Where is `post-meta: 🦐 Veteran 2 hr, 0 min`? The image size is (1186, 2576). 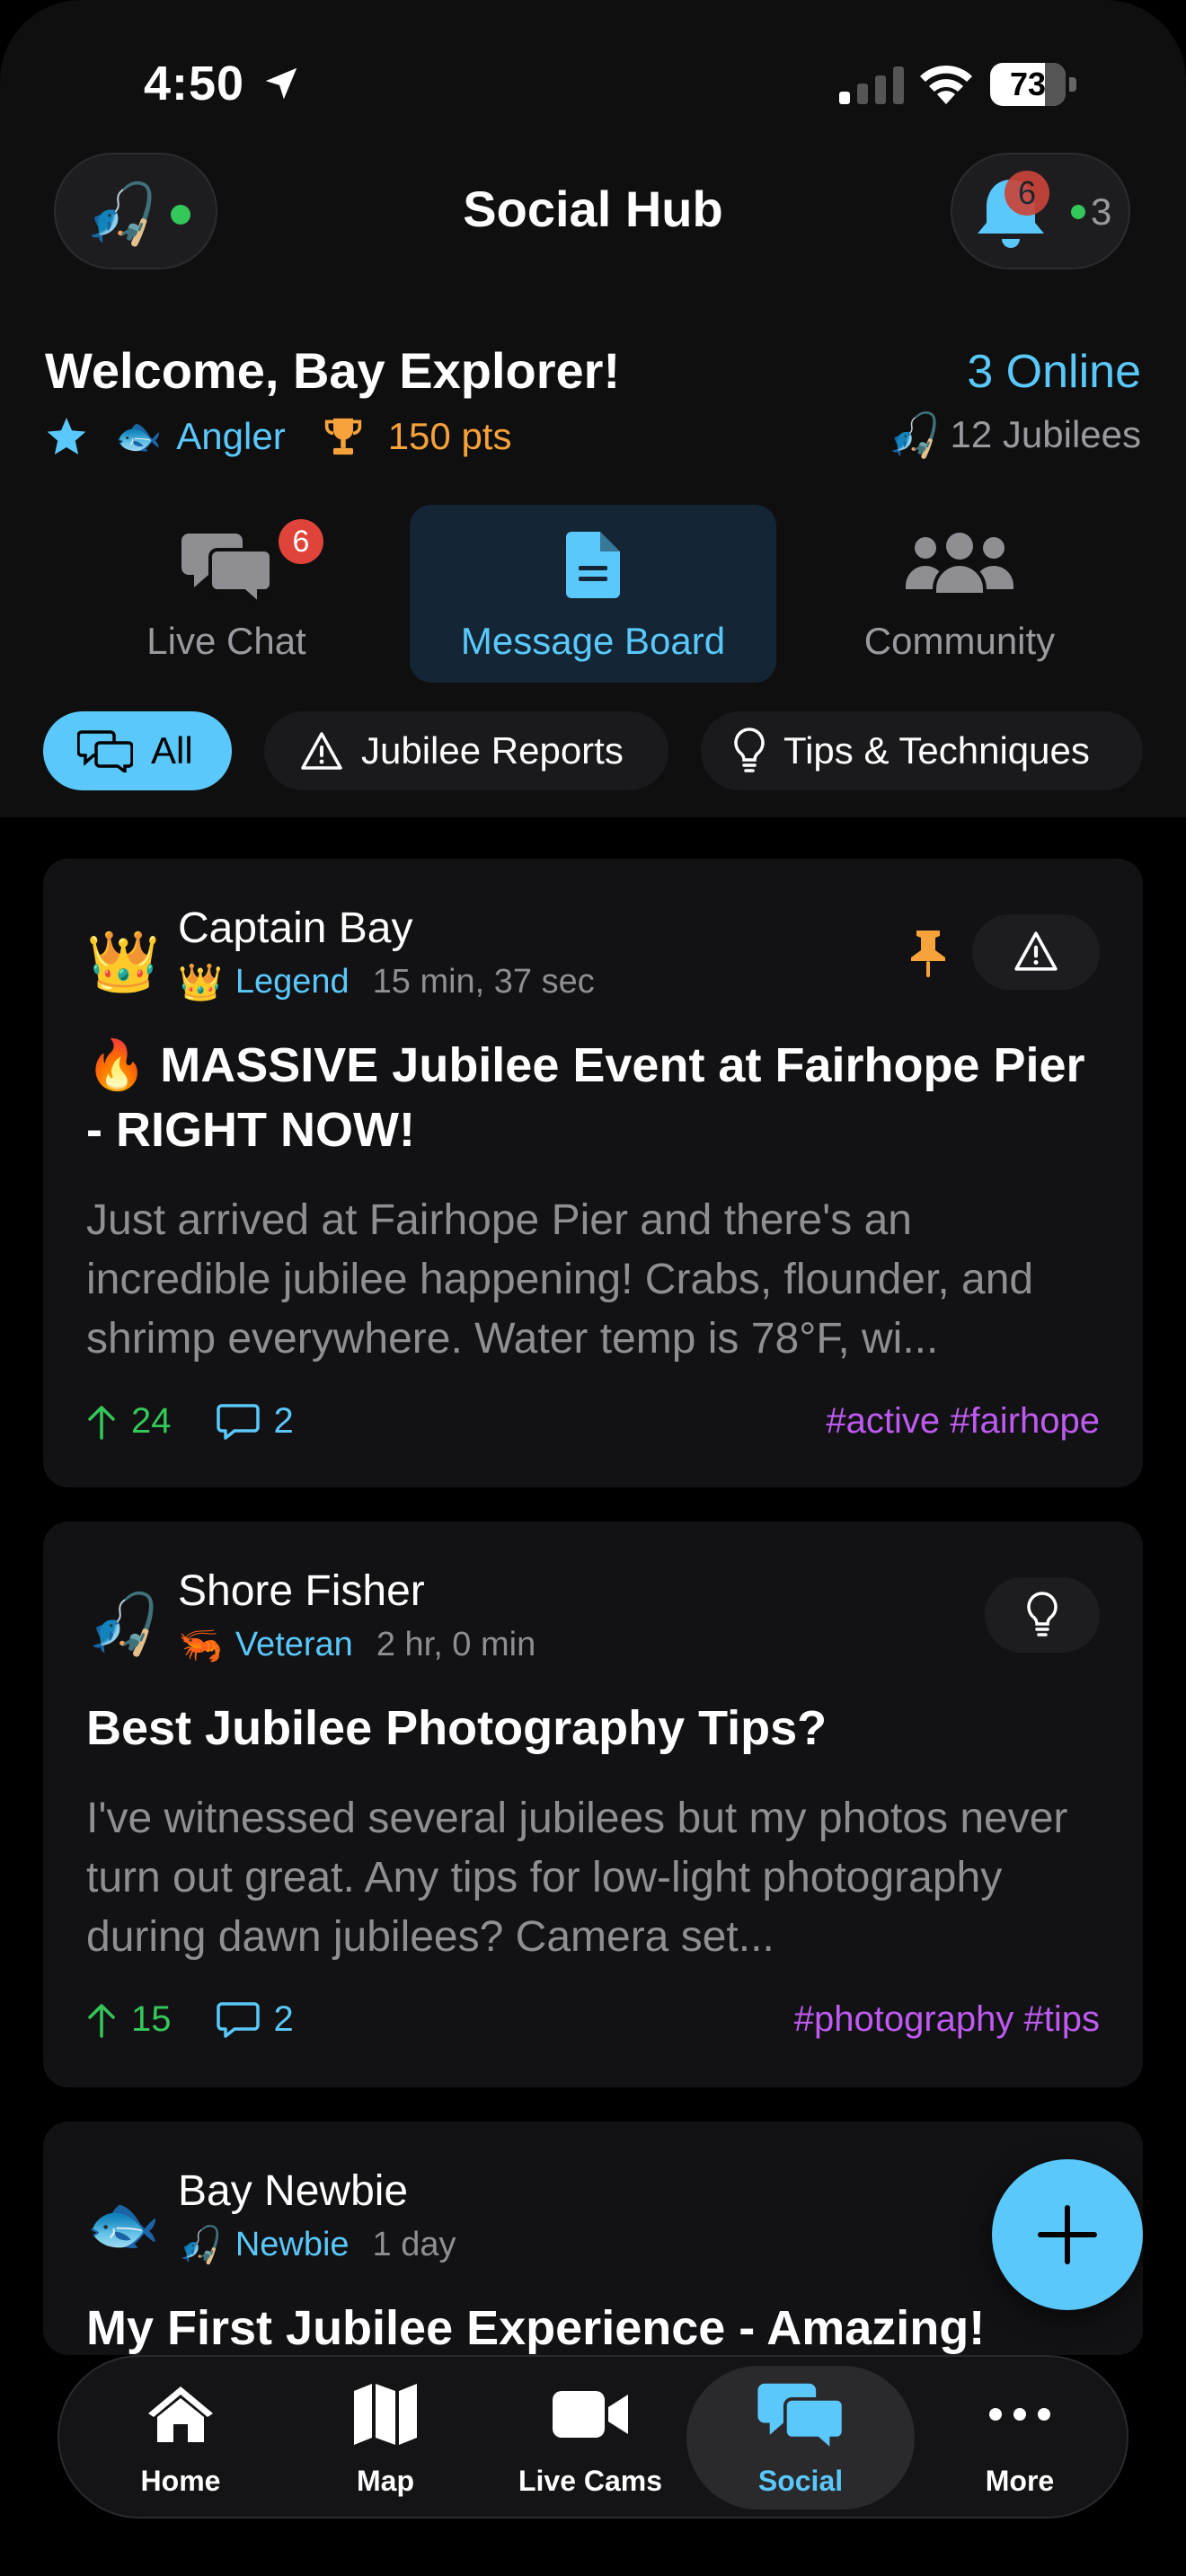 post-meta: 🦐 Veteran 2 hr, 0 min is located at coordinates (356, 1645).